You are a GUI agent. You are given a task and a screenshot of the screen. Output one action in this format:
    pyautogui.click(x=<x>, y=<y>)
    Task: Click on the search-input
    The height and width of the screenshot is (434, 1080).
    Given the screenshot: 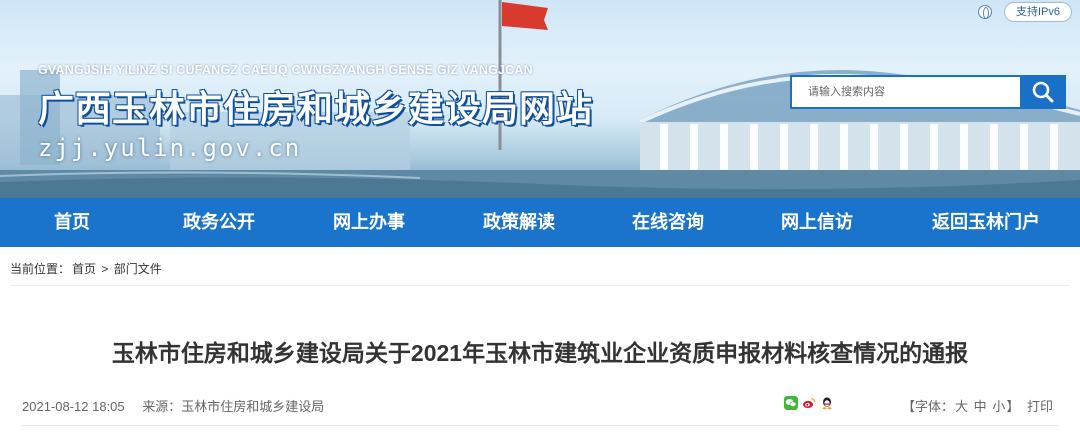 What is the action you would take?
    pyautogui.click(x=905, y=92)
    